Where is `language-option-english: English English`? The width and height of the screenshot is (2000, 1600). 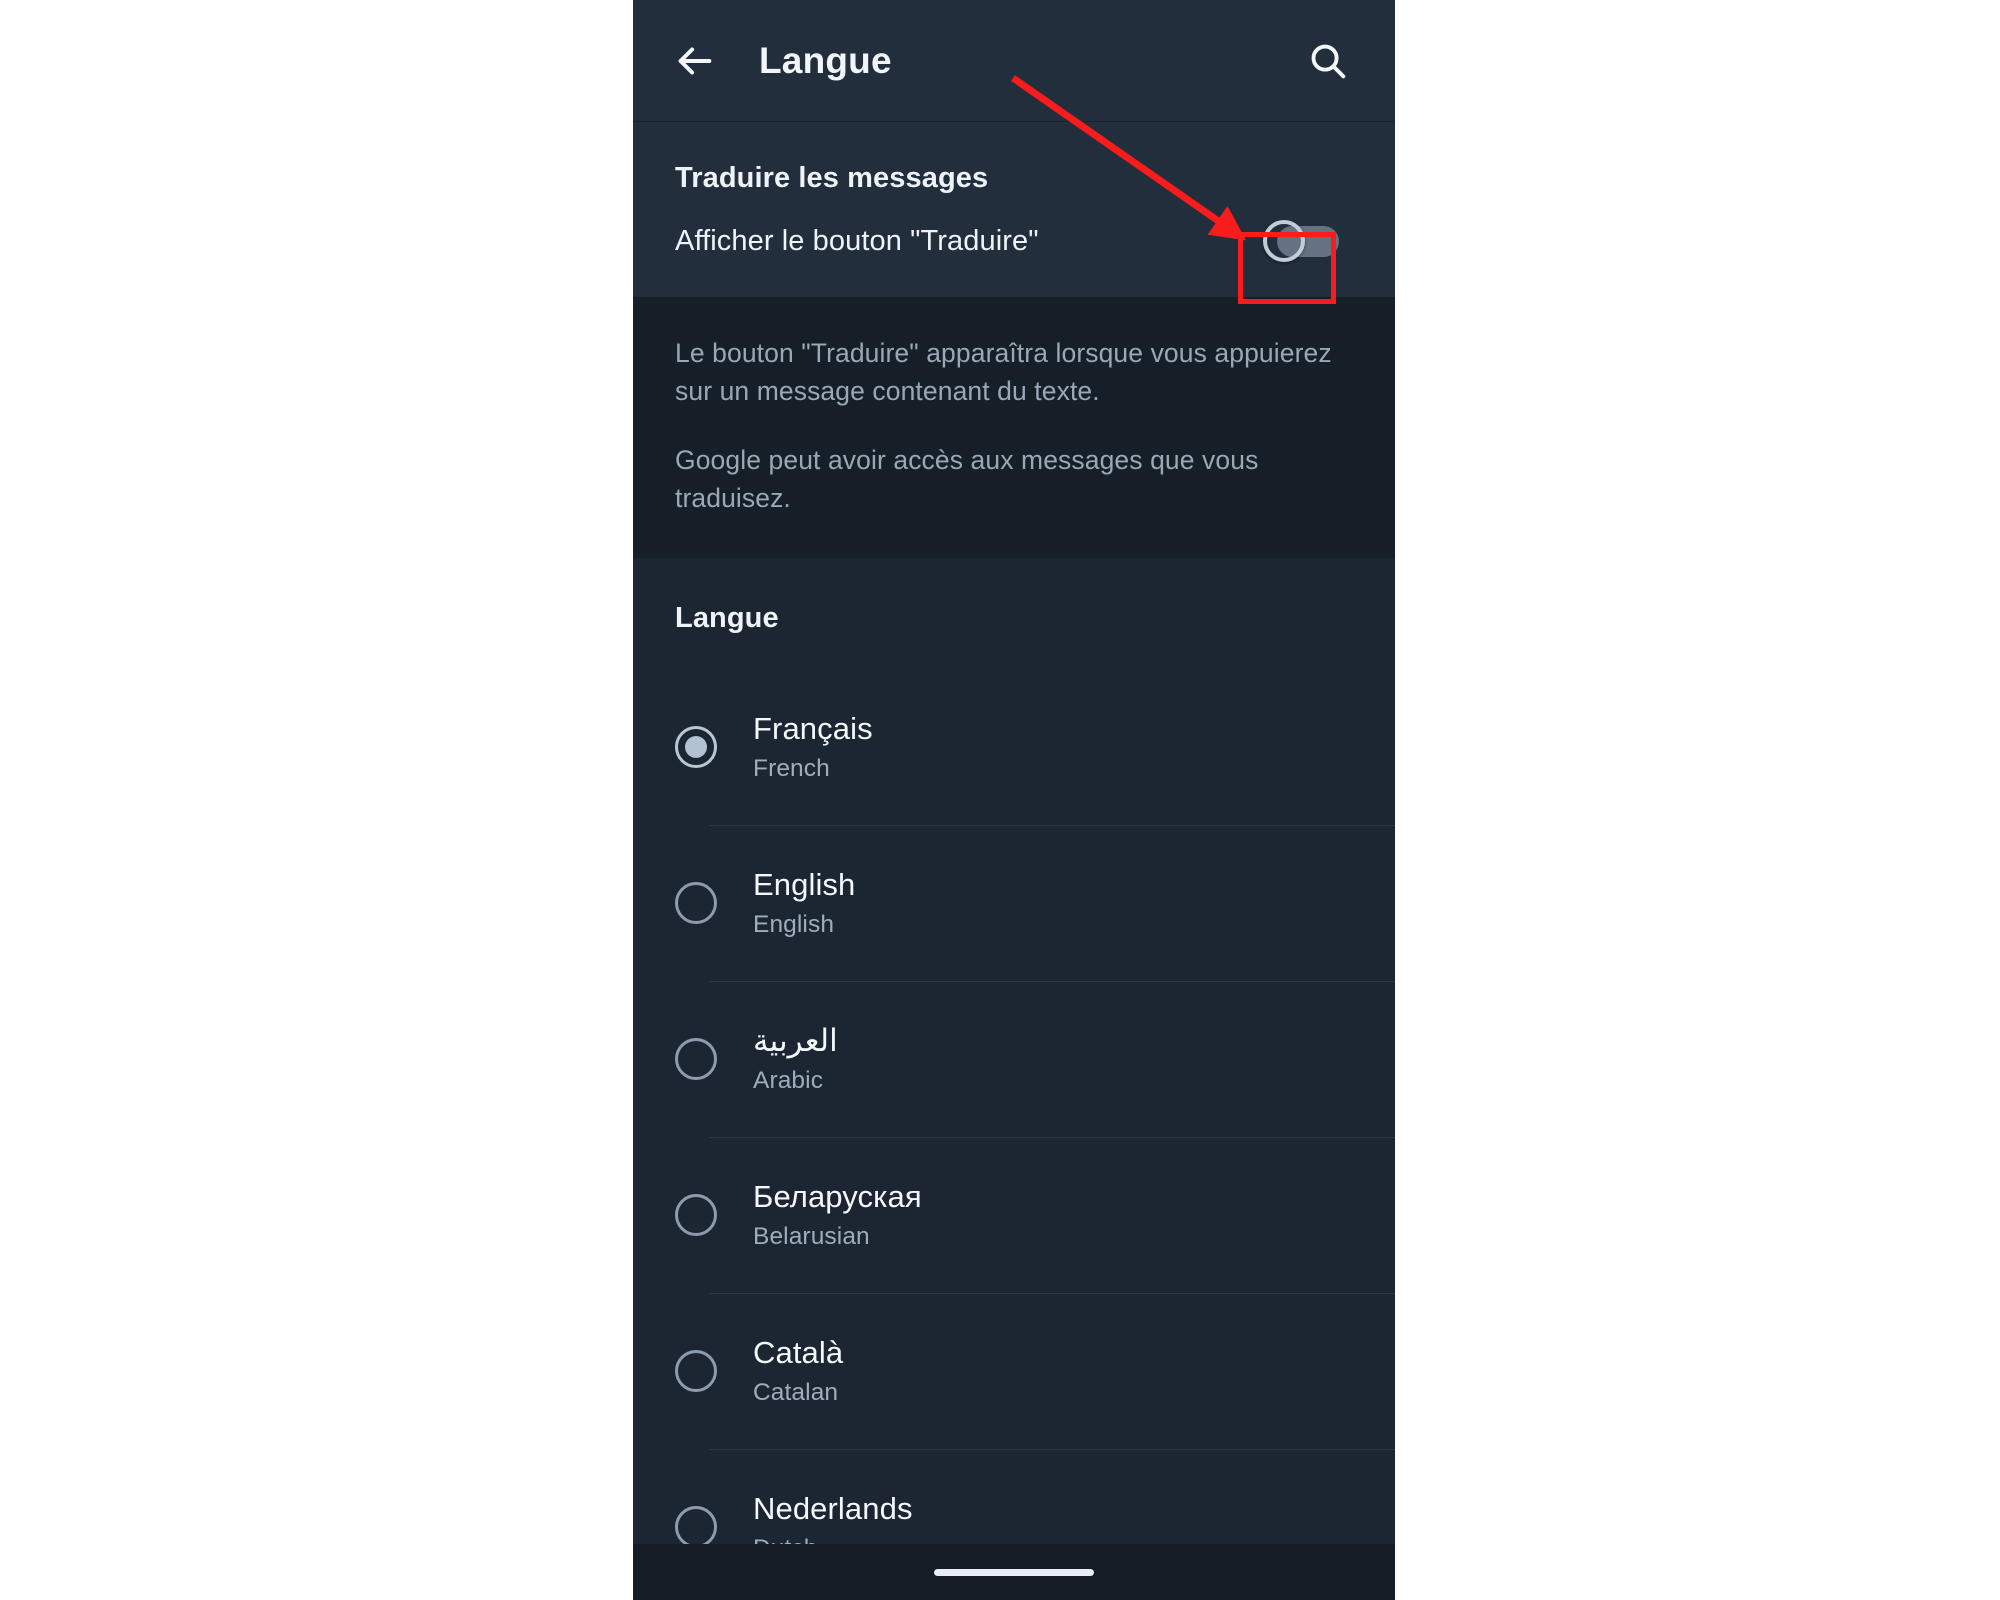 language-option-english: English English is located at coordinates (1014, 902).